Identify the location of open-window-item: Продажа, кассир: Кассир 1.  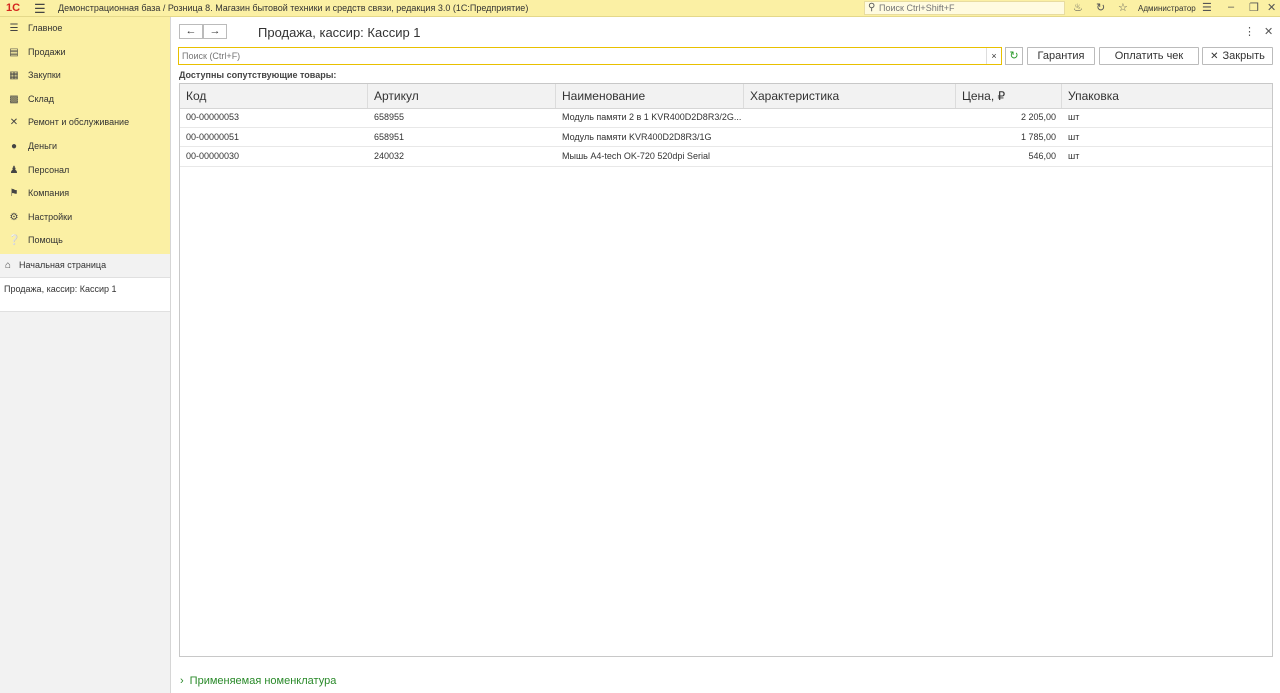
(85, 295).